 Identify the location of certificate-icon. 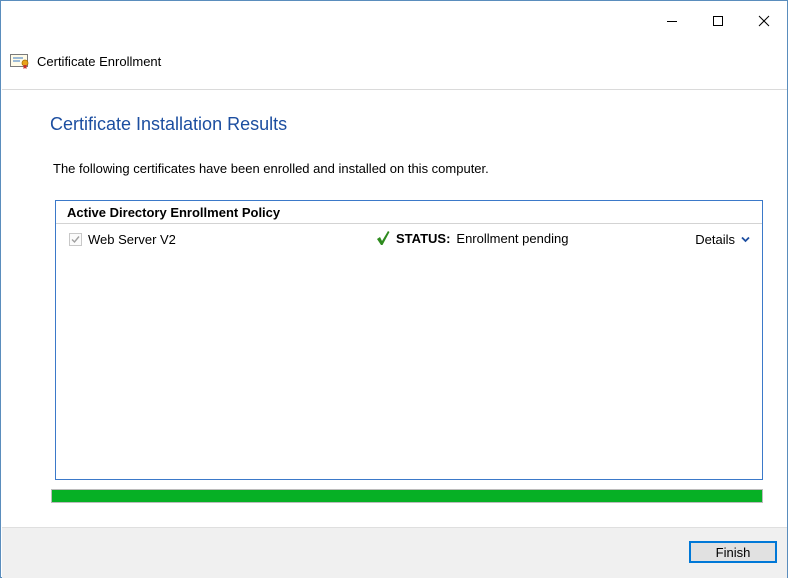
(19, 61).